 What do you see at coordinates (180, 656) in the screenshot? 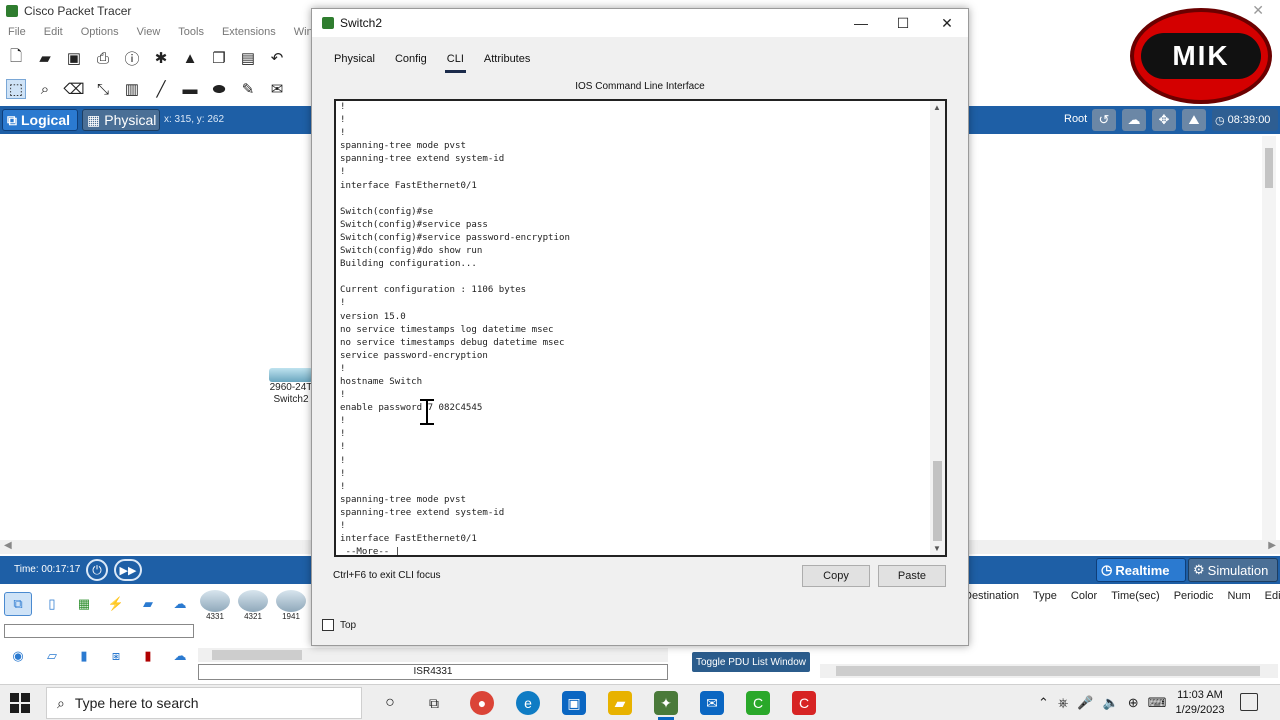
I see `wan-emulation-icon: ☁` at bounding box center [180, 656].